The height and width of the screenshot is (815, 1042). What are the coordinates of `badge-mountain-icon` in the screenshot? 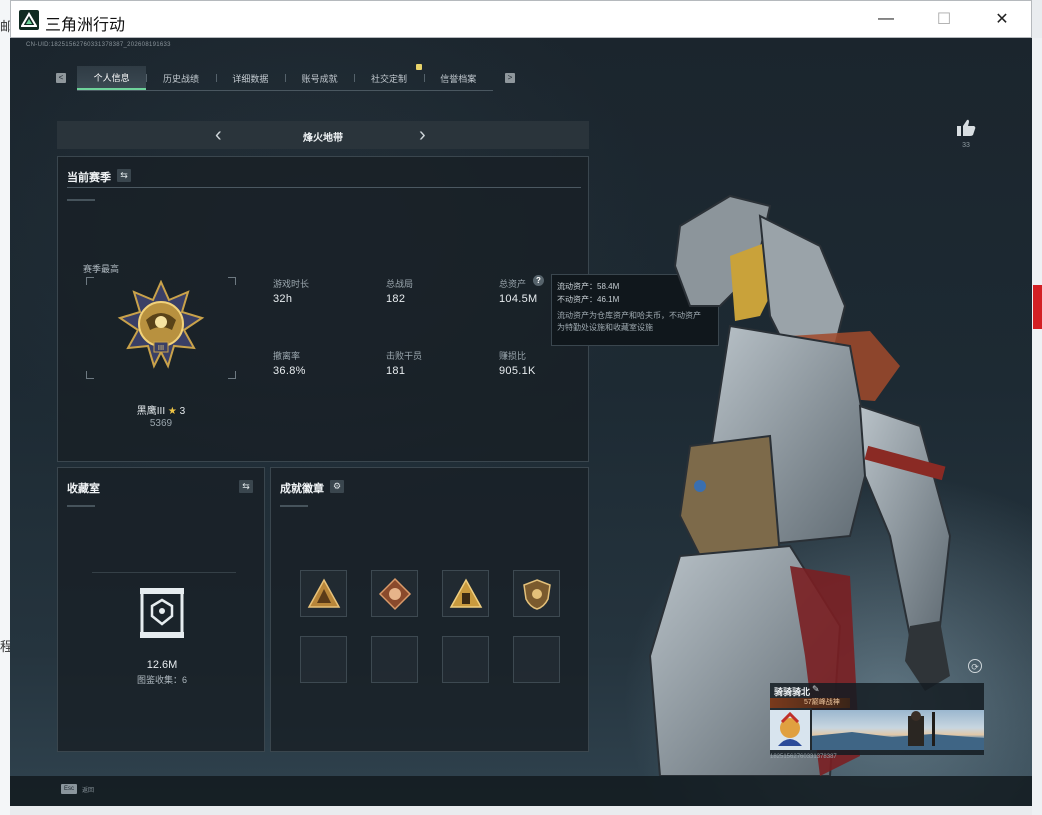 It's located at (324, 593).